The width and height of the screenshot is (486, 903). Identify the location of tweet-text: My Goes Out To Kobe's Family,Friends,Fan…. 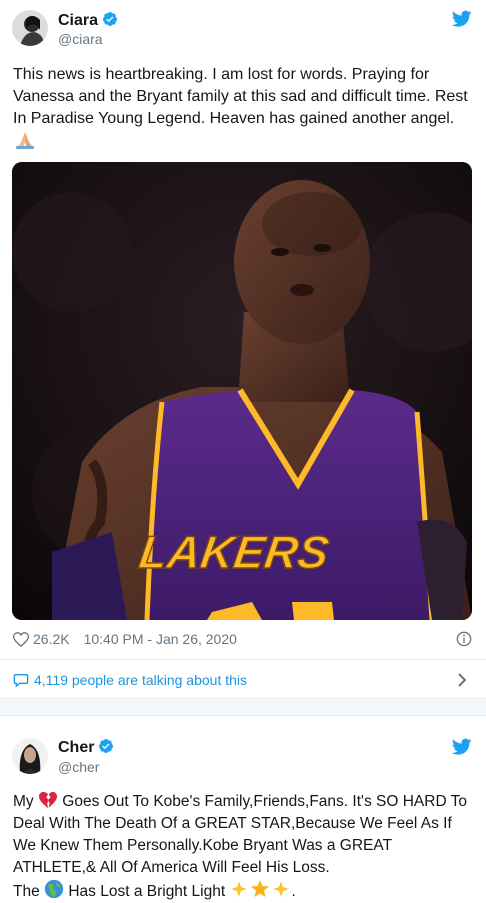
(242, 847).